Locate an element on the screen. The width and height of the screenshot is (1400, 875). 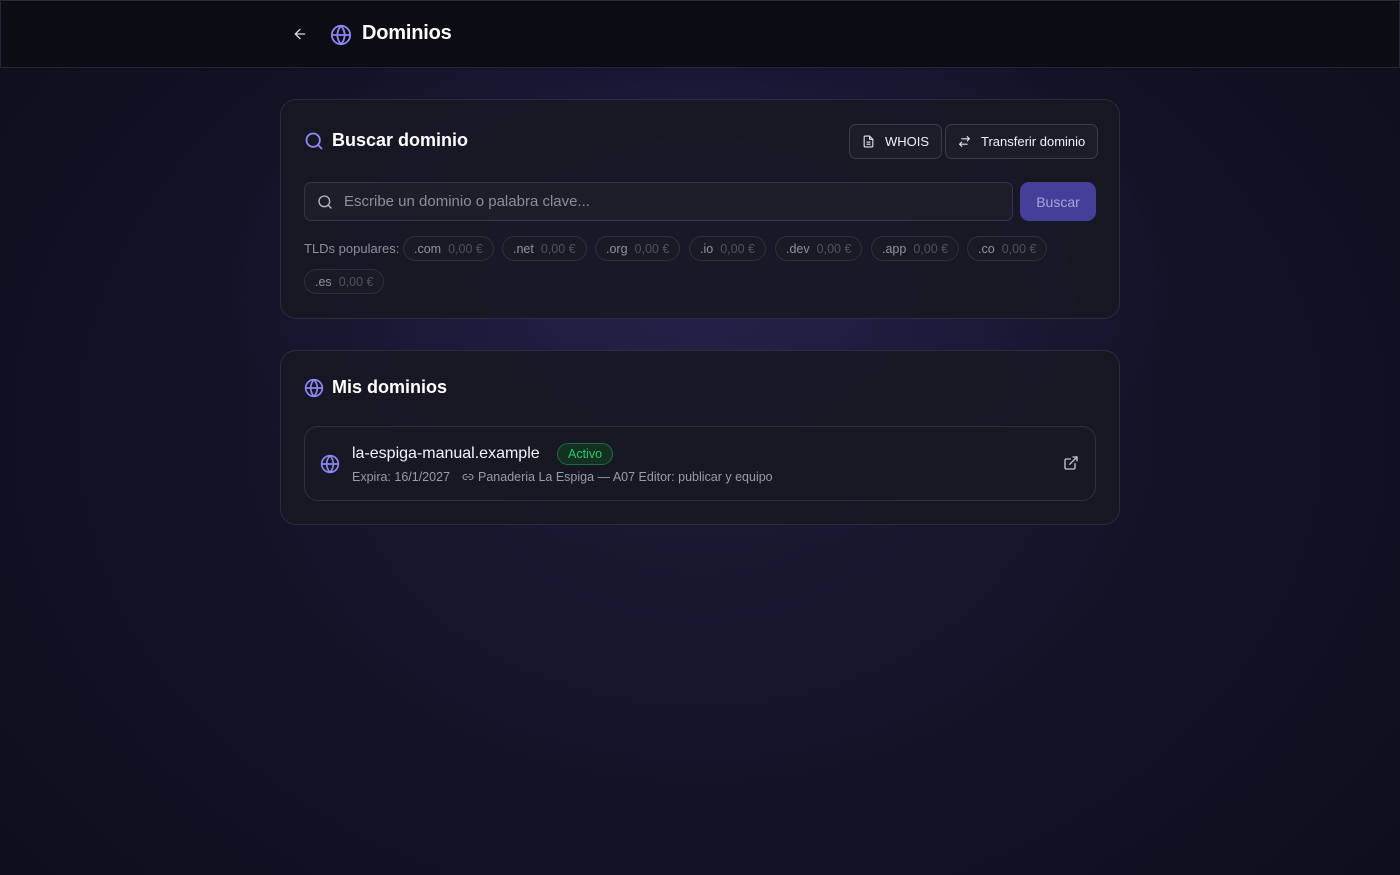
tld-chip: .es 0,00 € is located at coordinates (344, 281).